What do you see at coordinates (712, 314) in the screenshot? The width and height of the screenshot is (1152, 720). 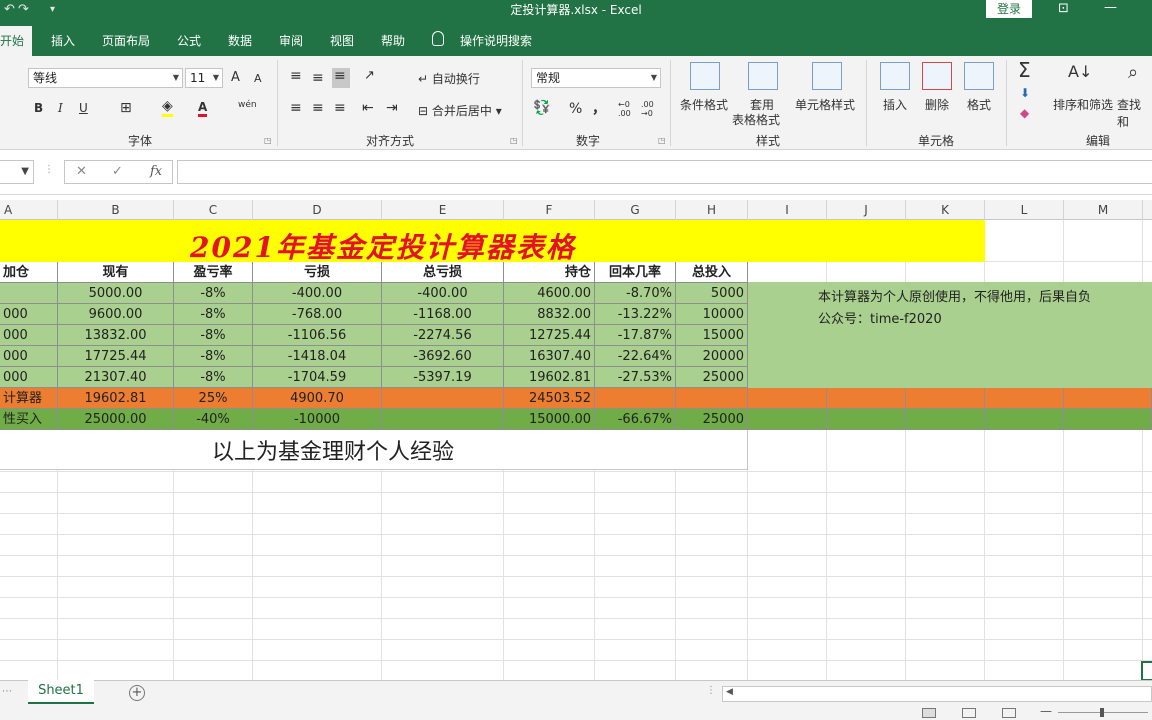 I see `table-cell: 10000` at bounding box center [712, 314].